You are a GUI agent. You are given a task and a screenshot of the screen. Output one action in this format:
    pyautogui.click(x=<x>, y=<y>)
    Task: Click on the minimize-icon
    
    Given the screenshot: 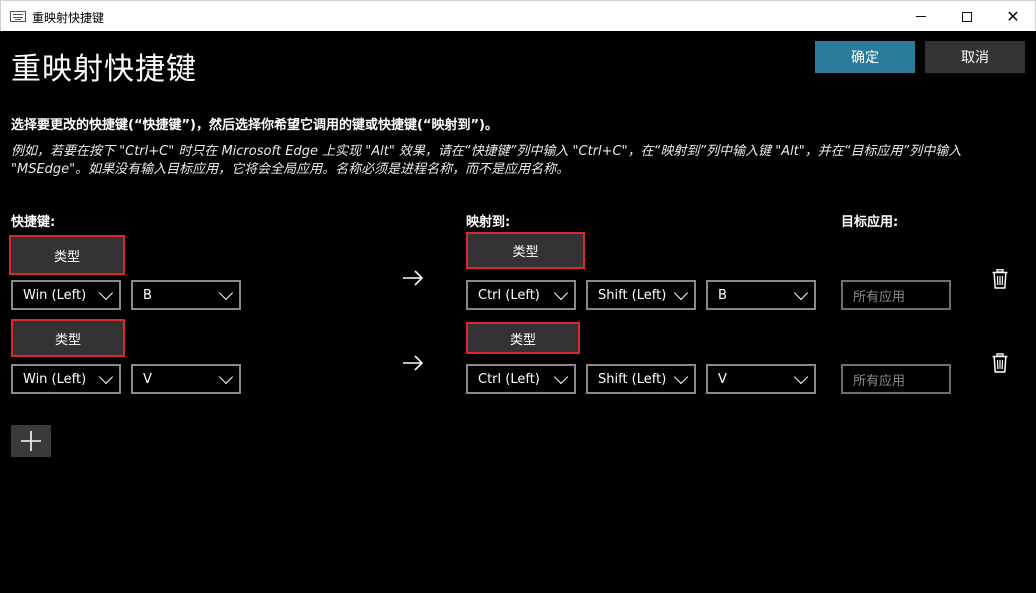 What is the action you would take?
    pyautogui.click(x=921, y=16)
    